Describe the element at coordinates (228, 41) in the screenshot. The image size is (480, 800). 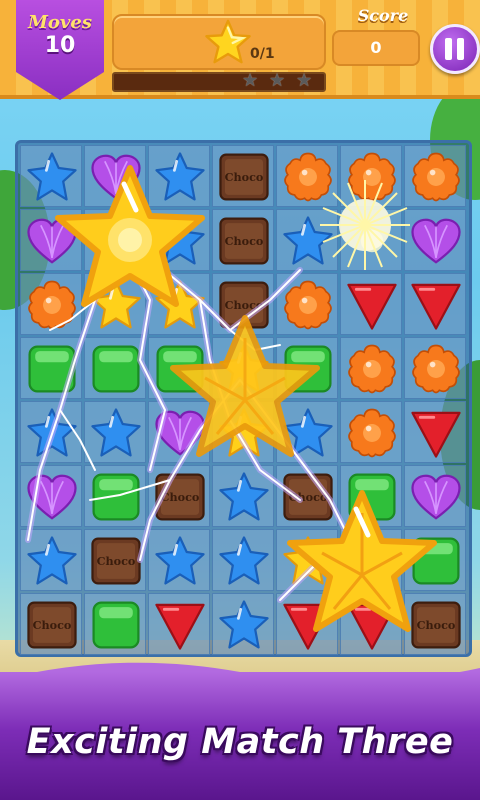
I see `star-candy-icon` at that location.